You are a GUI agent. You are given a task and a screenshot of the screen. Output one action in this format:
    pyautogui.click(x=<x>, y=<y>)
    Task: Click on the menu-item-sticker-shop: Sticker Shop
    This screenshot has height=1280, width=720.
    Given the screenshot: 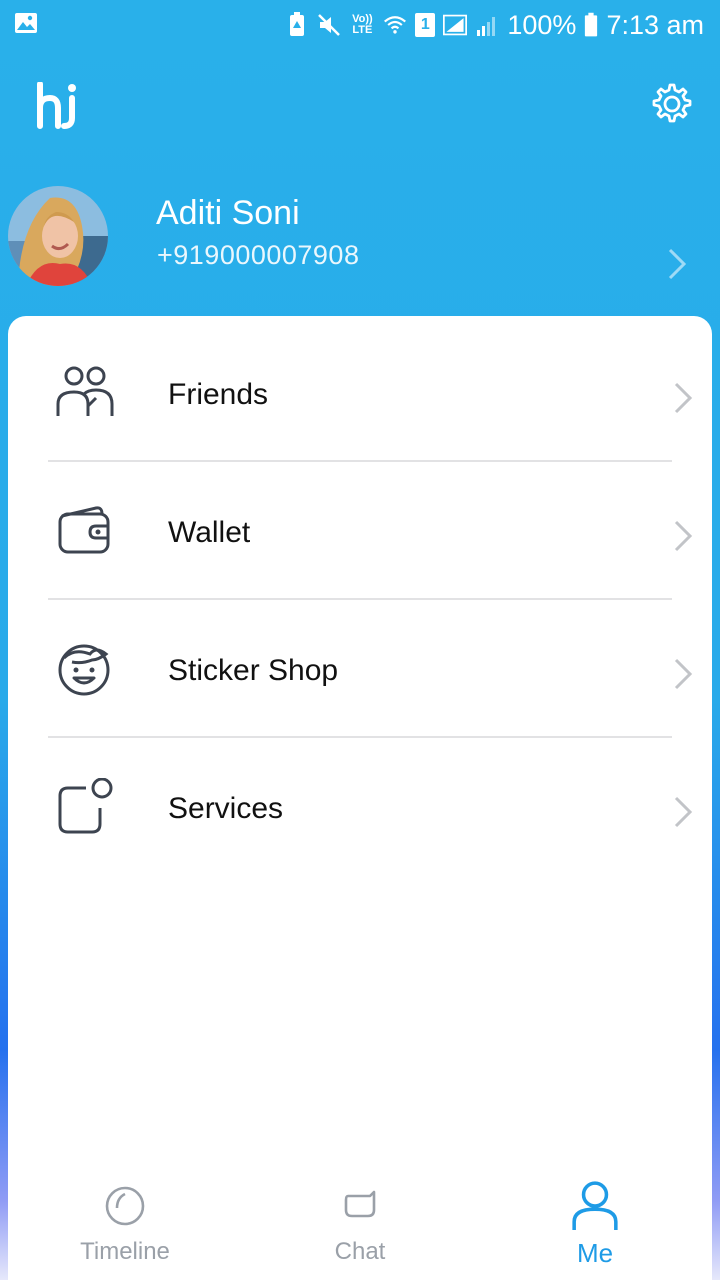 What is the action you would take?
    pyautogui.click(x=360, y=667)
    